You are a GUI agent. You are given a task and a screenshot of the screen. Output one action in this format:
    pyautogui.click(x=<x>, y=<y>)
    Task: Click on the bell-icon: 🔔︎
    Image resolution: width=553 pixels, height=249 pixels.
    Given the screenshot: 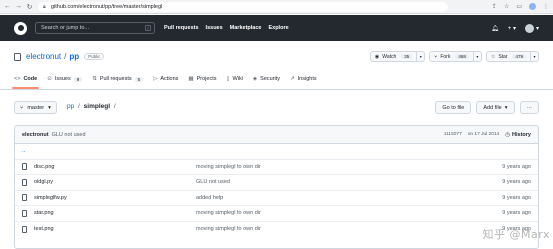 What is the action you would take?
    pyautogui.click(x=495, y=28)
    